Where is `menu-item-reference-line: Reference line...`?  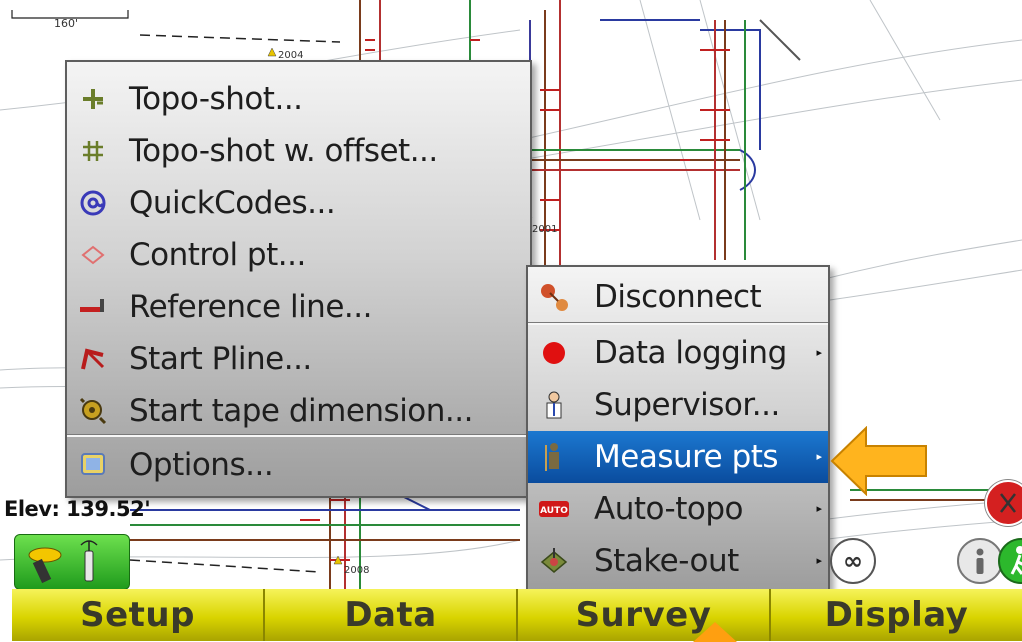
menu-item-reference-line: Reference line... is located at coordinates (298, 307).